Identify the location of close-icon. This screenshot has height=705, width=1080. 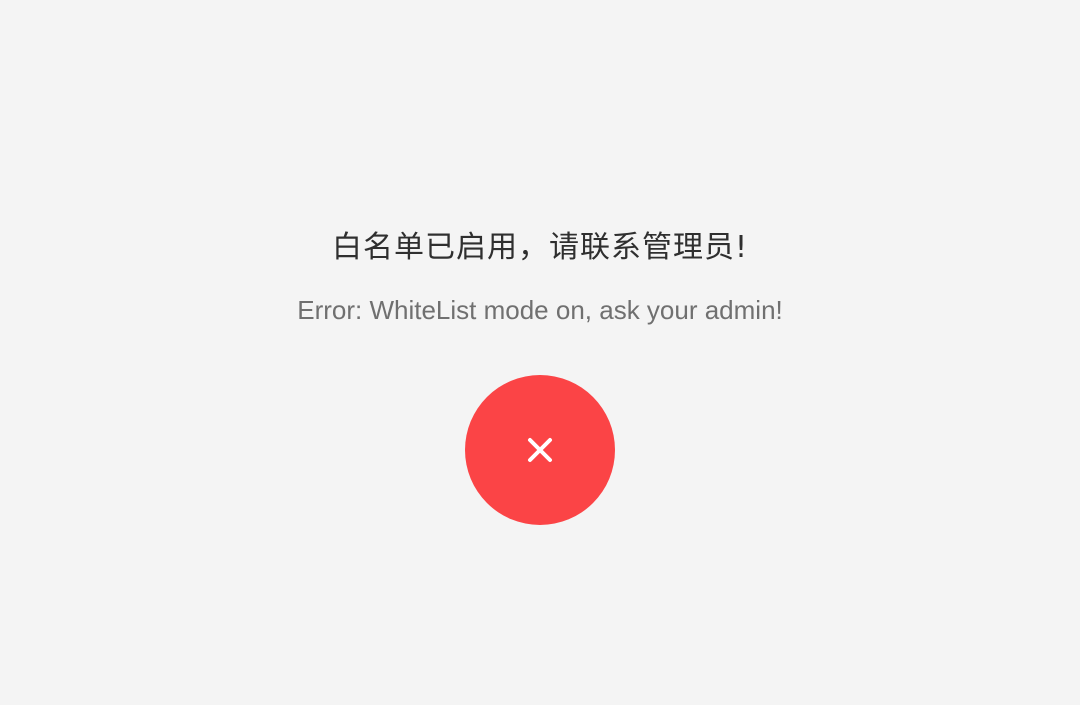
(540, 450).